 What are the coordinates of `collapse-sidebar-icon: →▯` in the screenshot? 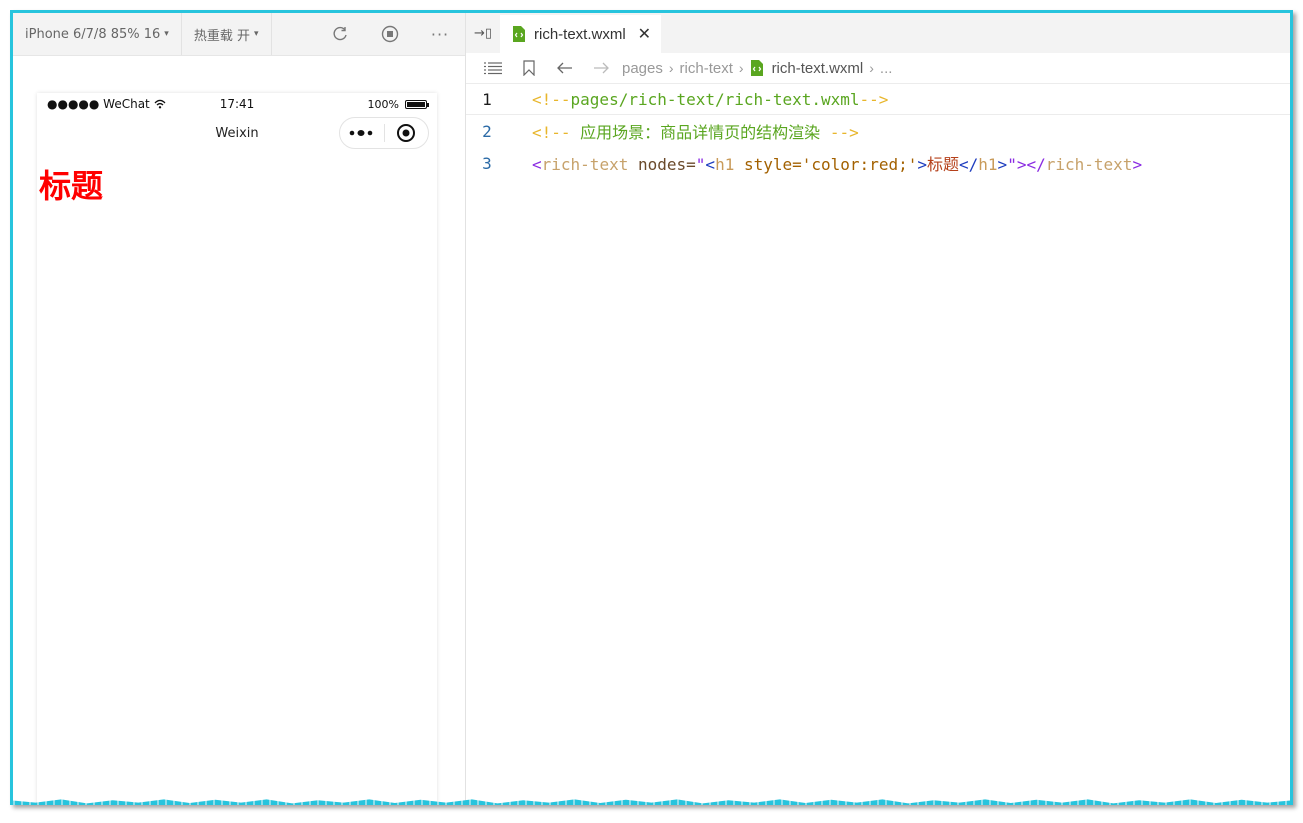 It's located at (483, 33).